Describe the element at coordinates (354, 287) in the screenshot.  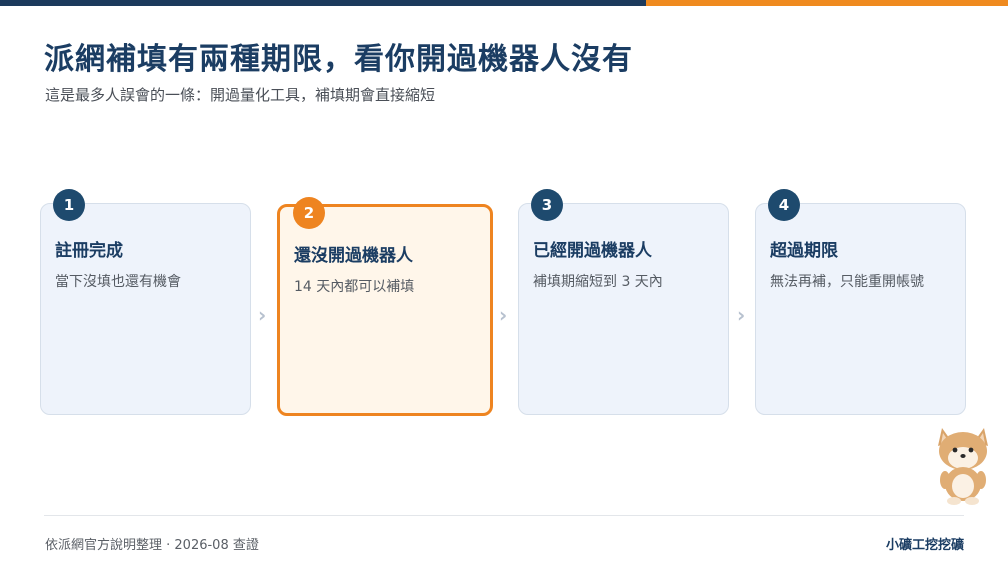
I see `step-description: 14 天內都可以補填` at that location.